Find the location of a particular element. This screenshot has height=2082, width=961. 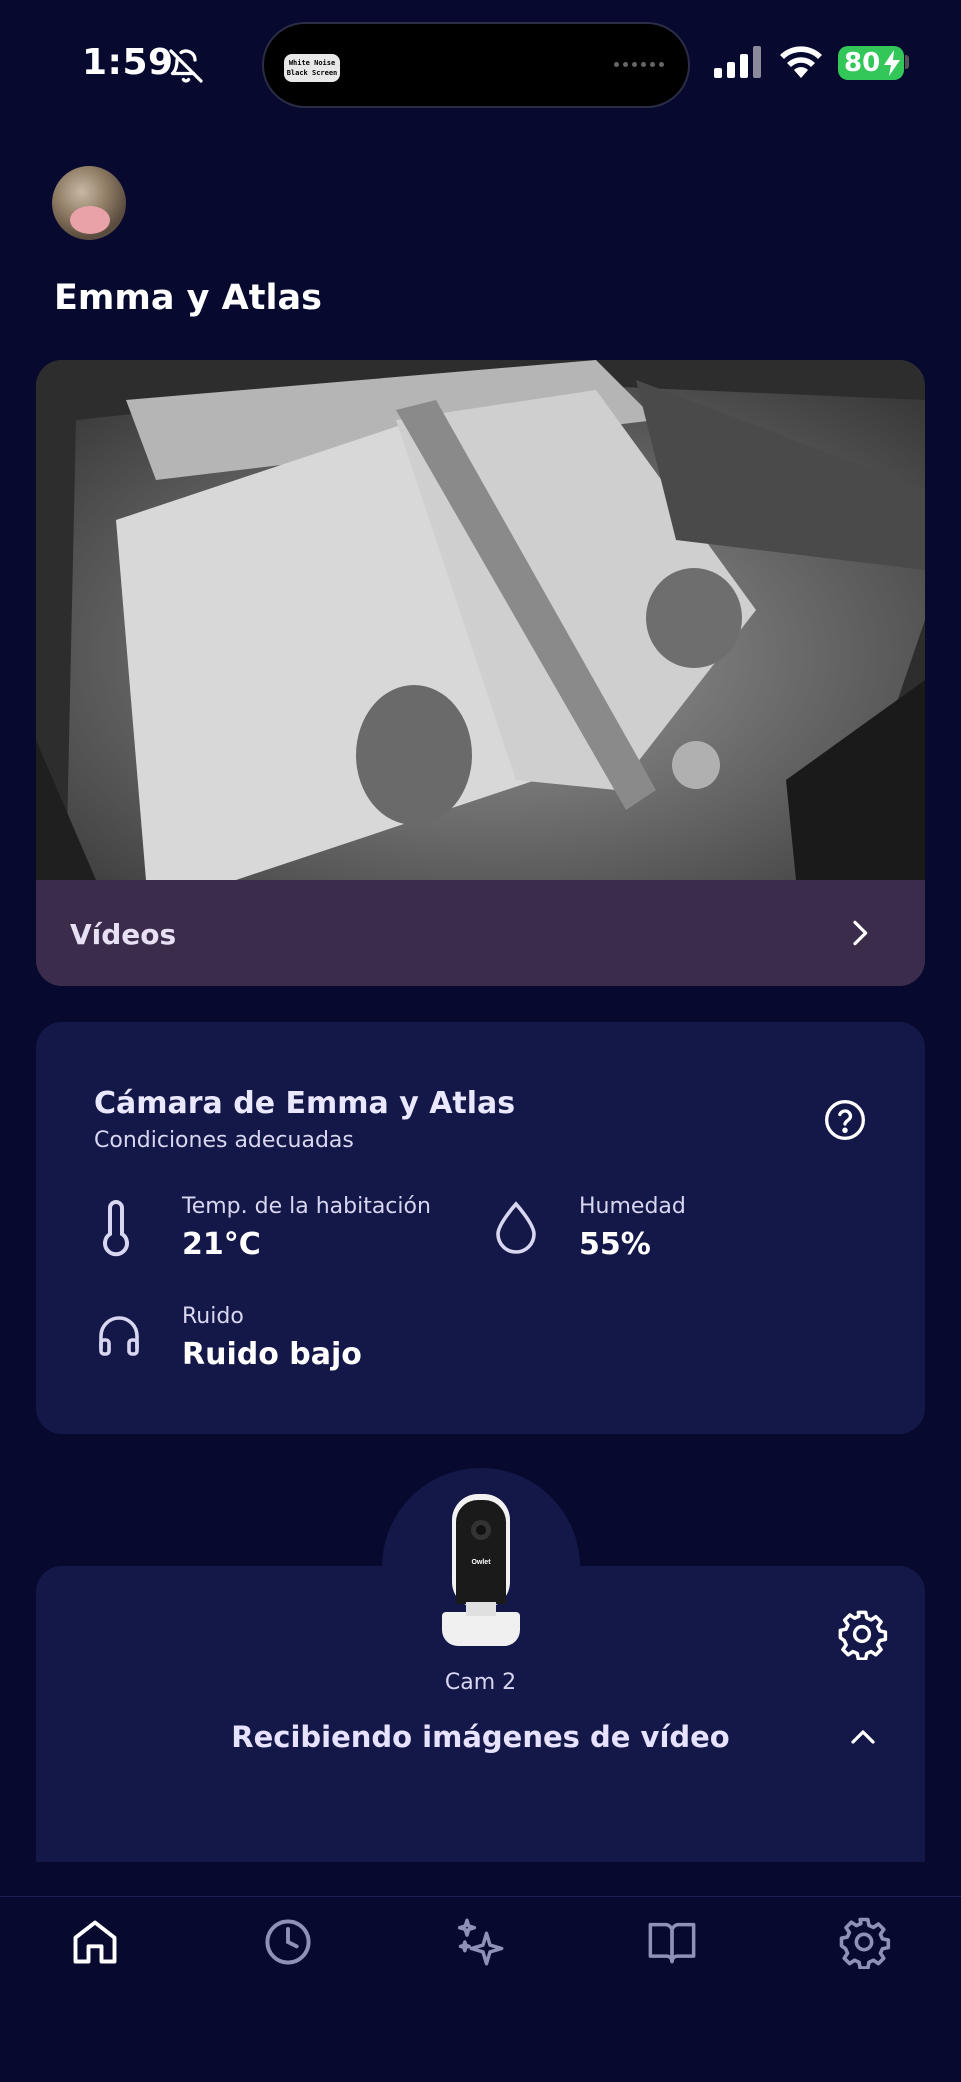

island-dots is located at coordinates (639, 64).